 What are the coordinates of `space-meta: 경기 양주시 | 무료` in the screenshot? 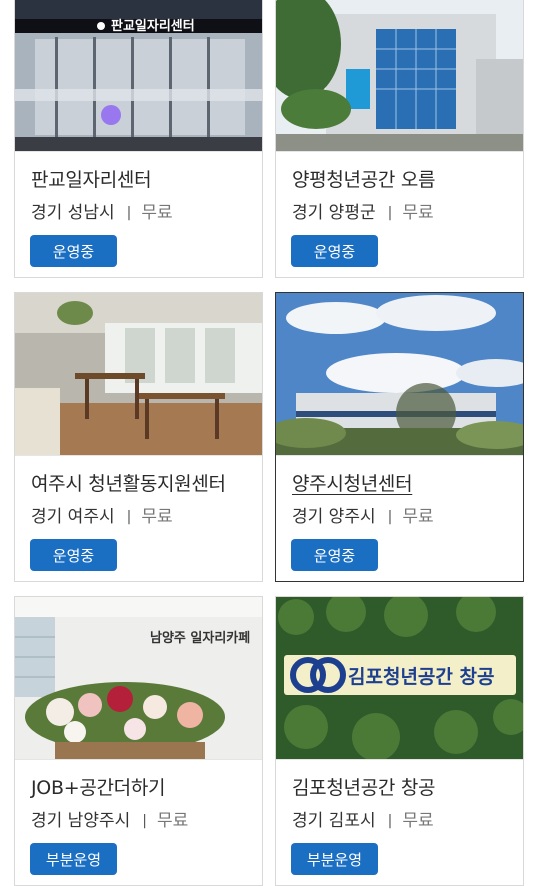 It's located at (363, 514).